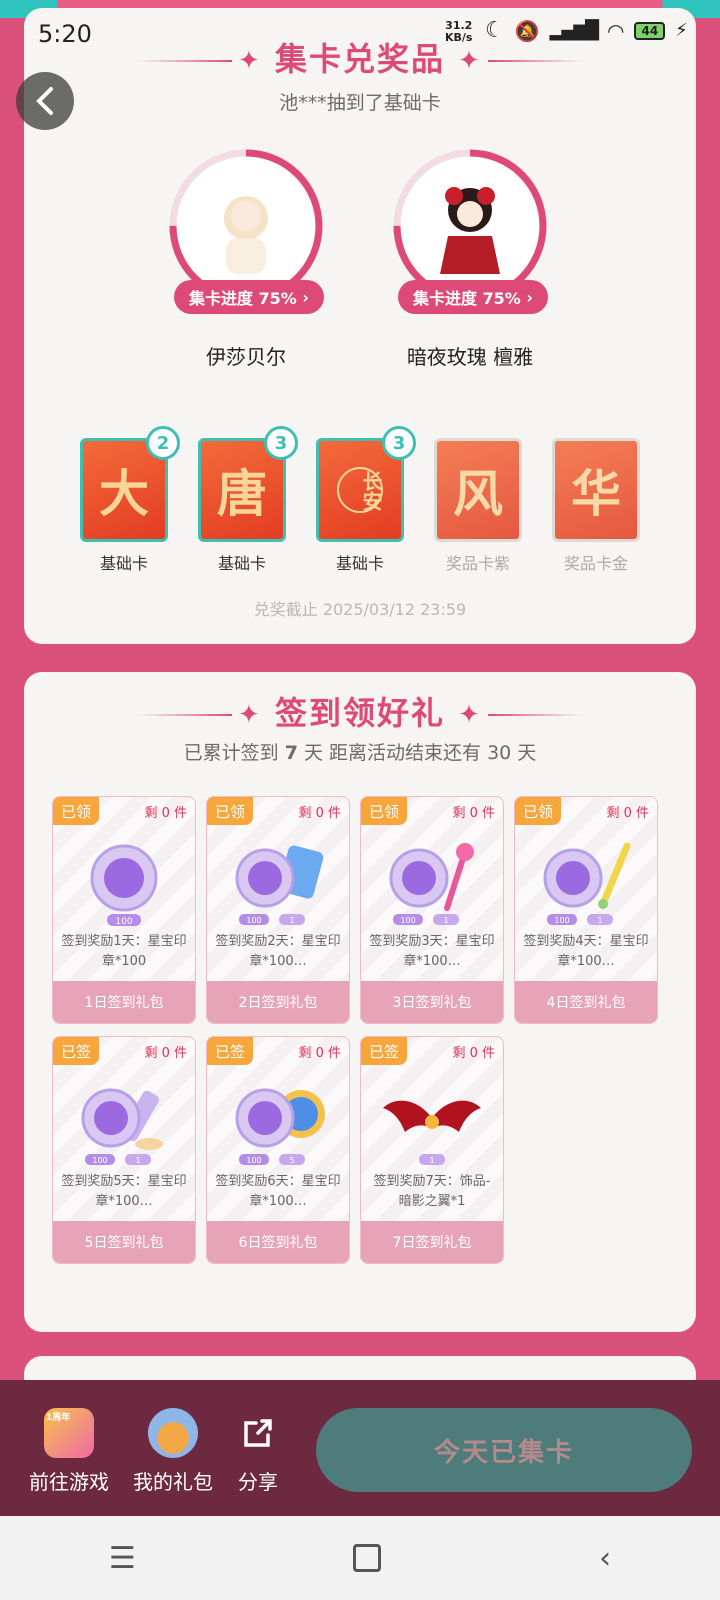  I want to click on anniversary-badge: 1周年, so click(58, 1418).